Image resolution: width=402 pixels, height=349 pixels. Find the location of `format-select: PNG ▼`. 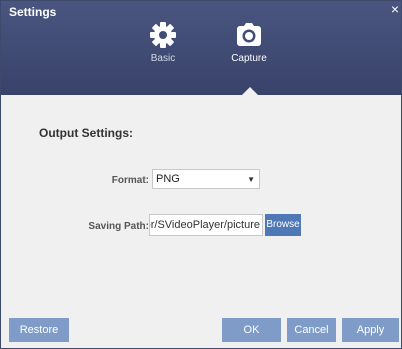

format-select: PNG ▼ is located at coordinates (206, 179).